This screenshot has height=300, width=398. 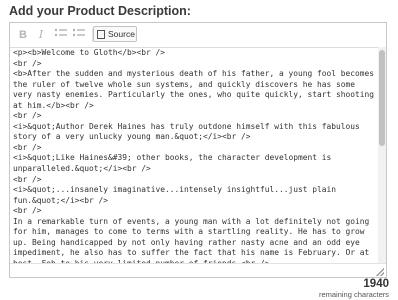 I want to click on numbered-list-icon, so click(x=79, y=35).